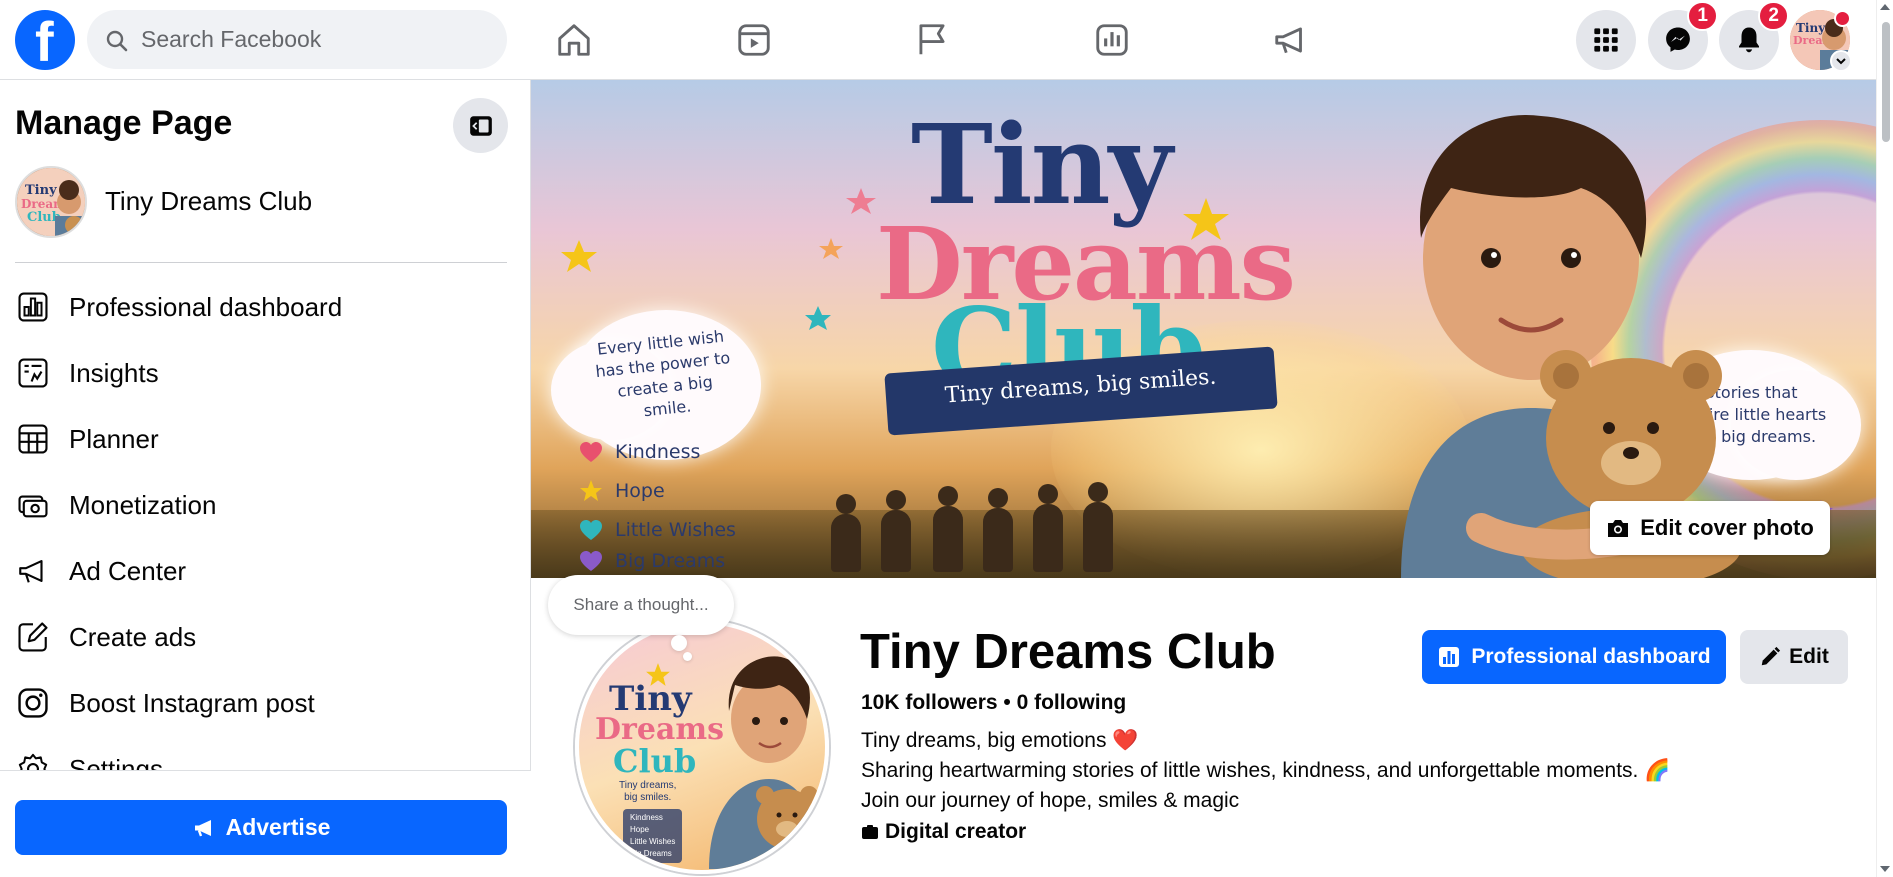 The width and height of the screenshot is (1893, 877). What do you see at coordinates (1574, 657) in the screenshot?
I see `professional-dashboard-button: Professional dashboard` at bounding box center [1574, 657].